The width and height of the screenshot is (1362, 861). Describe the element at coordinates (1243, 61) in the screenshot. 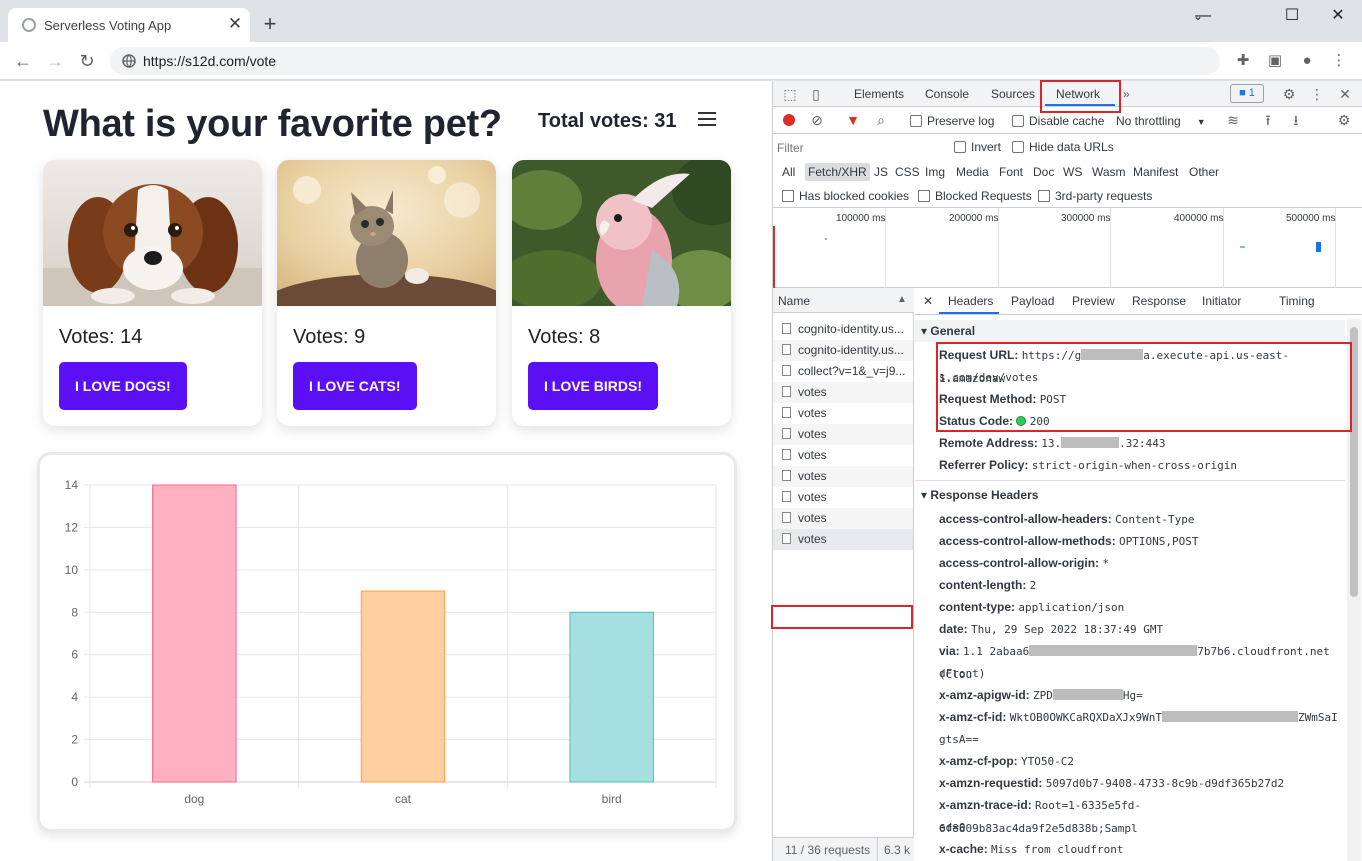

I see `extensions-puzzle-icon: ✚` at that location.